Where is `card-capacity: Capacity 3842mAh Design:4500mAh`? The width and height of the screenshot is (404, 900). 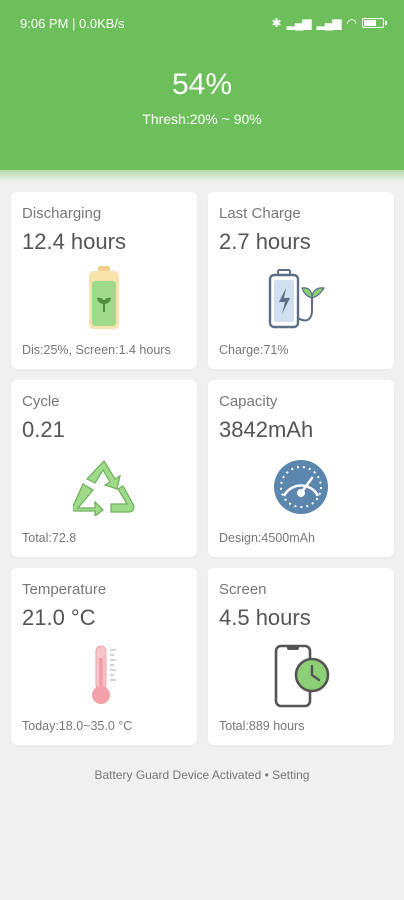 card-capacity: Capacity 3842mAh Design:4500mAh is located at coordinates (301, 468).